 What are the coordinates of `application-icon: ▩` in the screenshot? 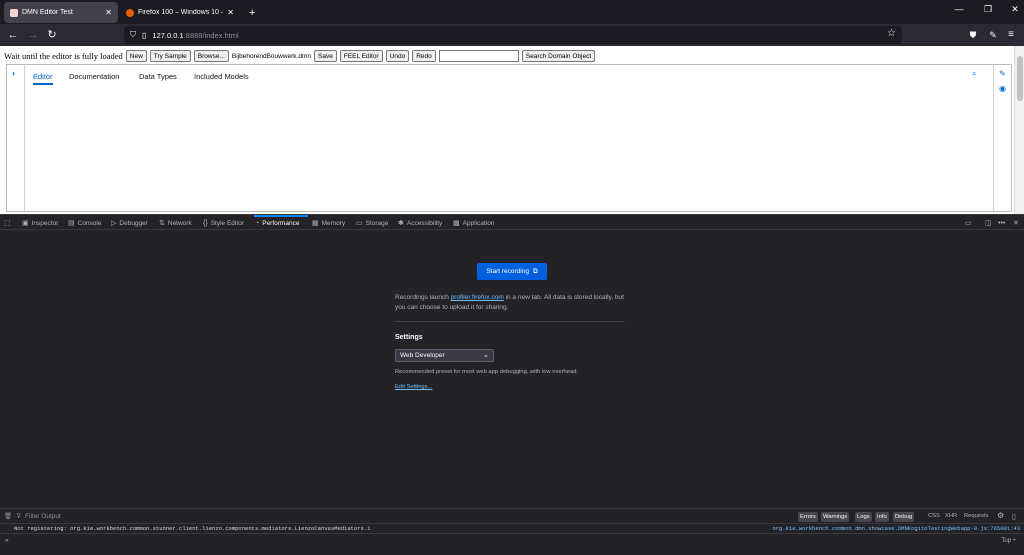 It's located at (456, 223).